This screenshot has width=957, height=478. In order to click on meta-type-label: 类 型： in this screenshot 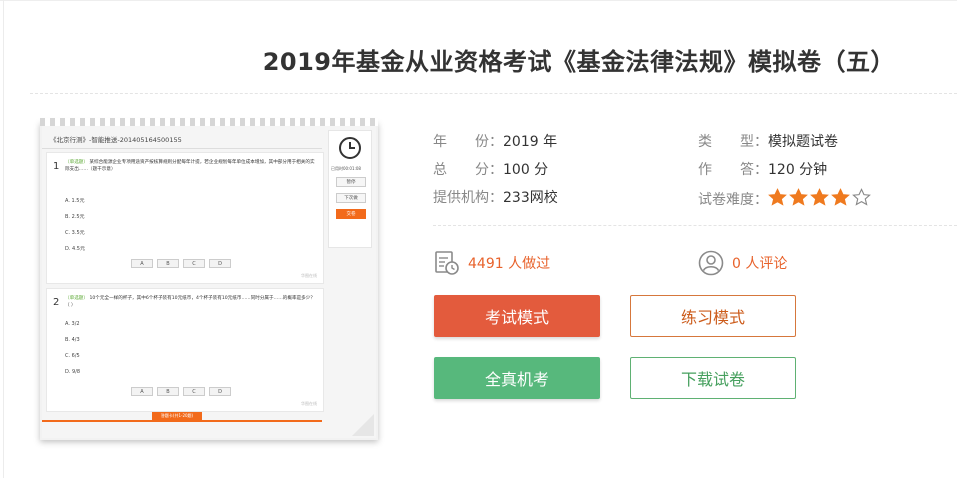, I will do `click(733, 142)`.